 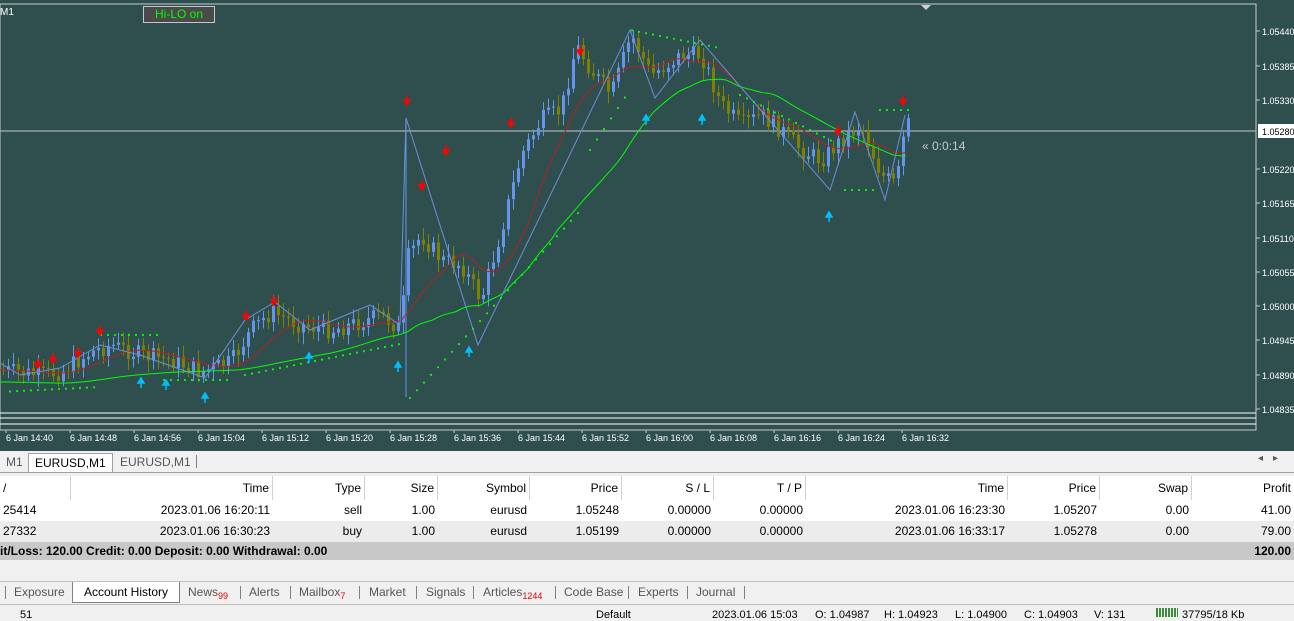 What do you see at coordinates (35, 488) in the screenshot?
I see `col-order: /` at bounding box center [35, 488].